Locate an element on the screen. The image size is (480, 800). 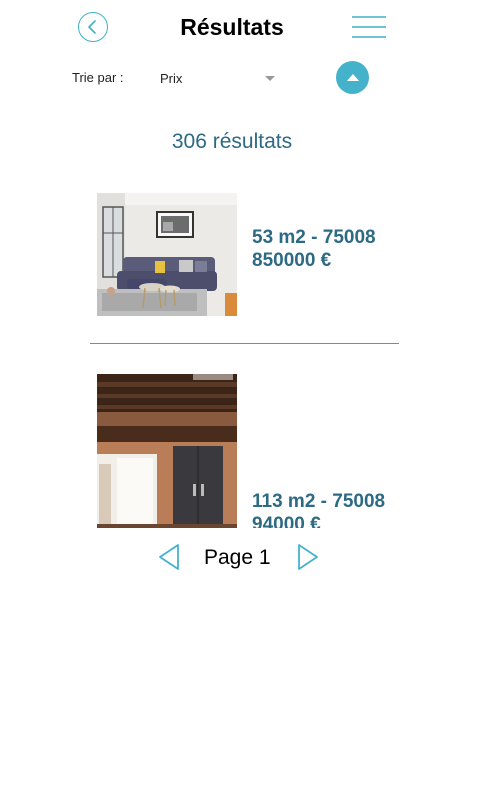
results-count: 306 résultats is located at coordinates (232, 141).